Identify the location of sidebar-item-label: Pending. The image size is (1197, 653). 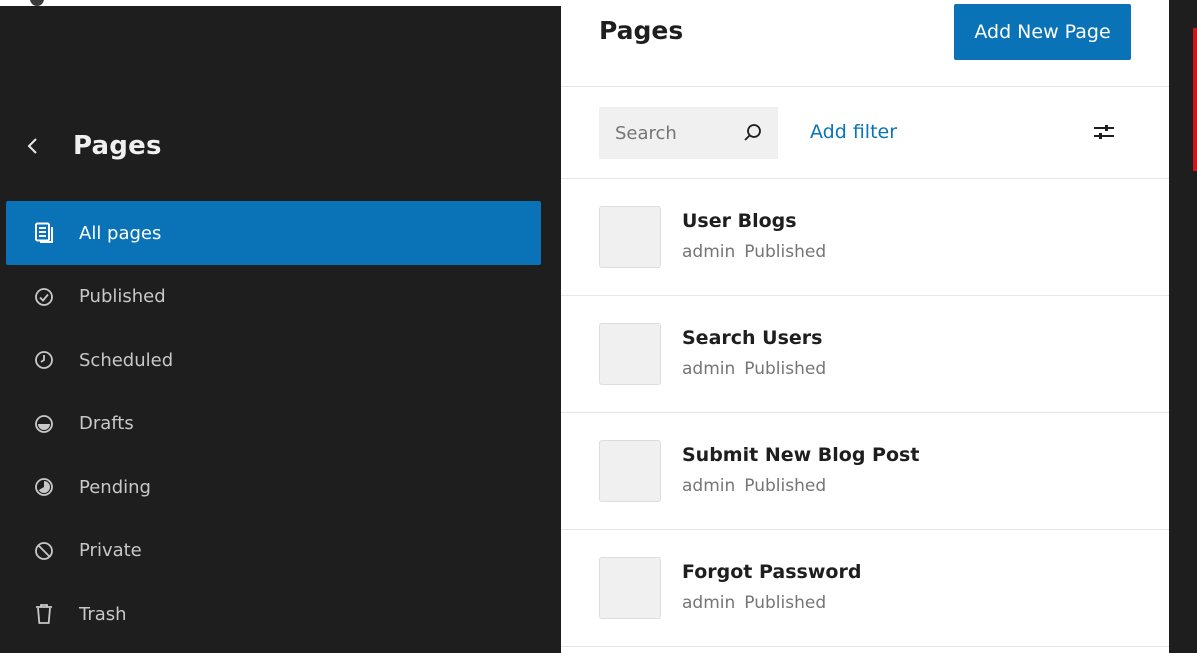
(115, 487).